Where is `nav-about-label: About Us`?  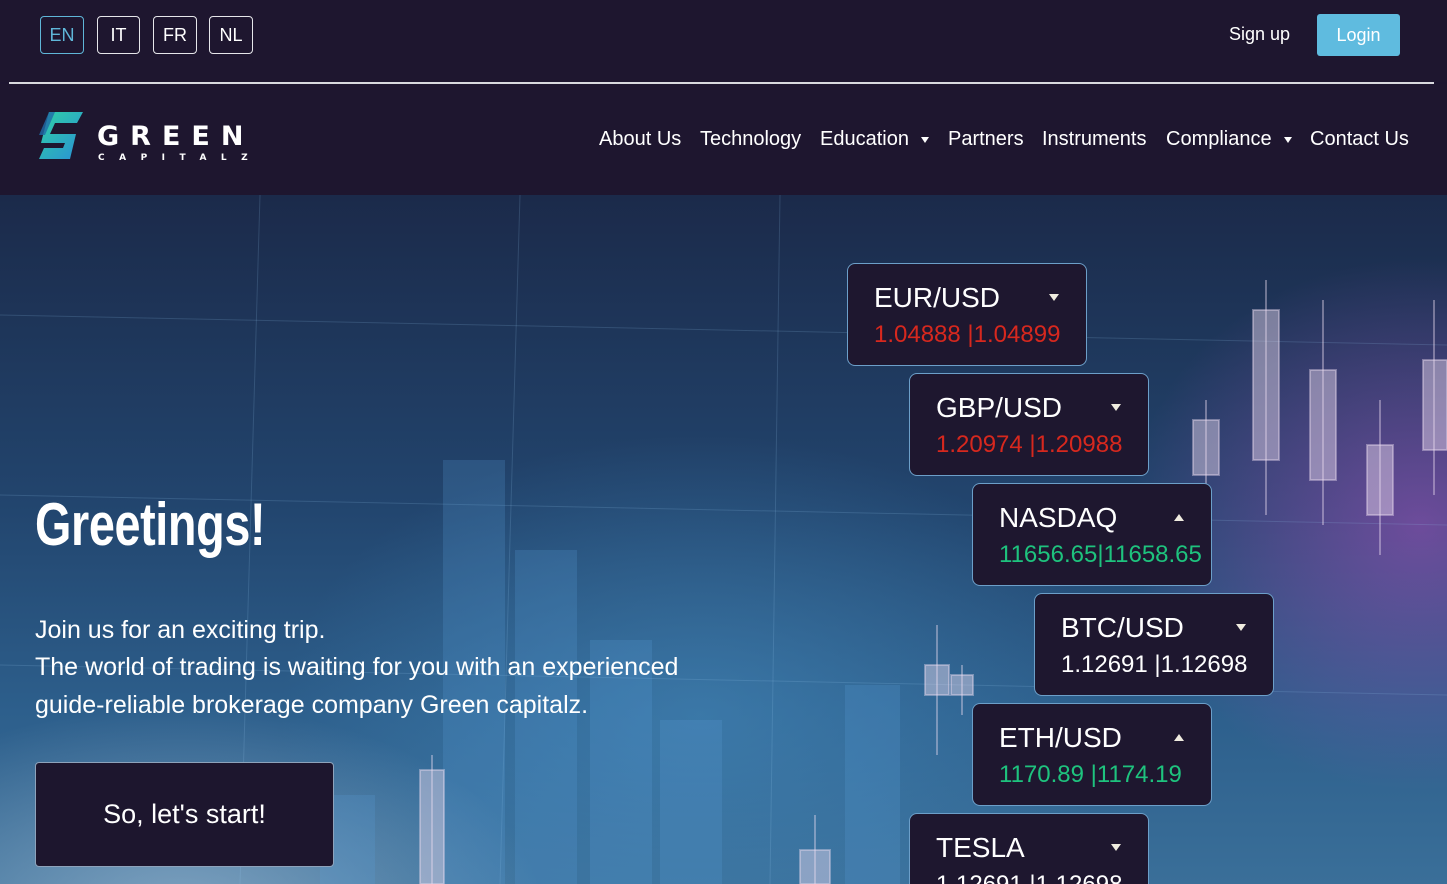
nav-about-label: About Us is located at coordinates (640, 139).